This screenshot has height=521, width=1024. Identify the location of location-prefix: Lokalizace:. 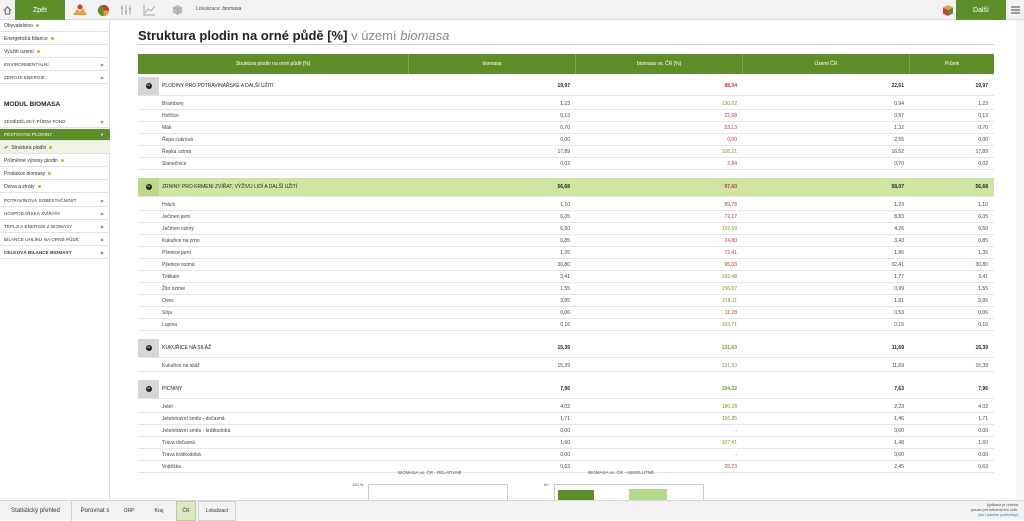
(209, 9).